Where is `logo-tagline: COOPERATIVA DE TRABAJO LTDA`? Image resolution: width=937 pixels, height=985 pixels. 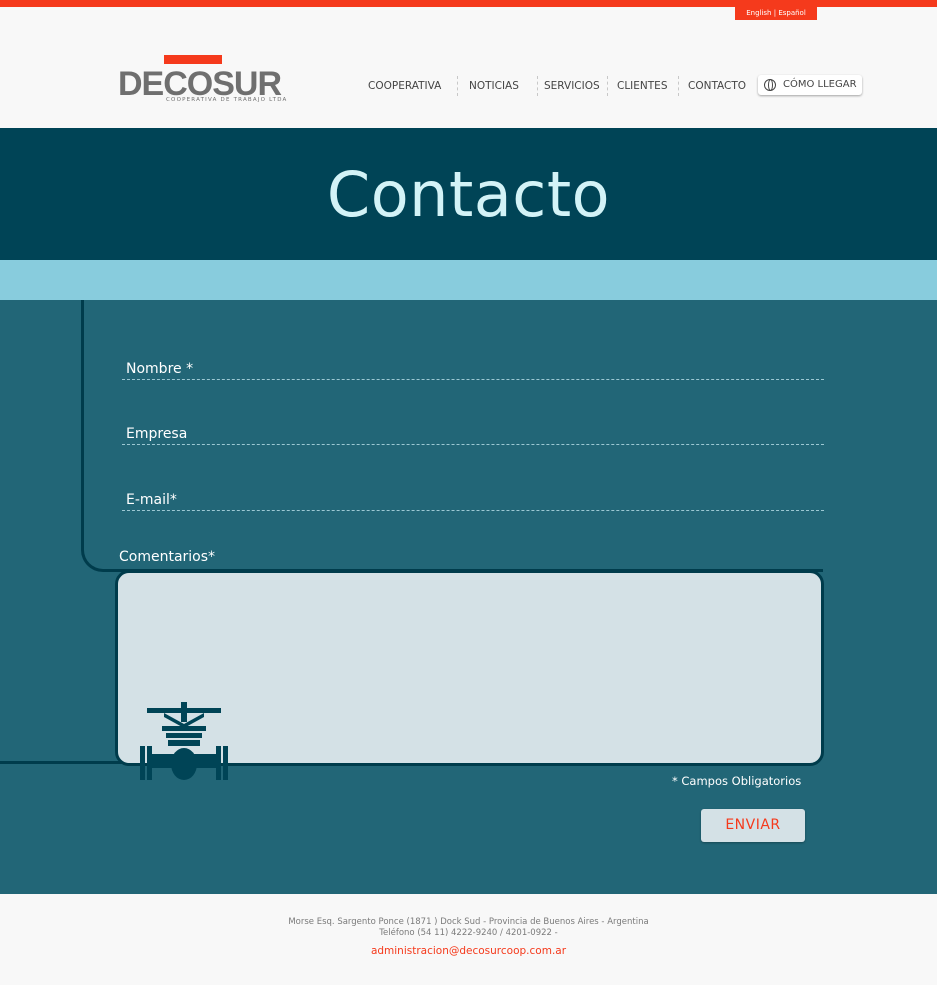 logo-tagline: COOPERATIVA DE TRABAJO LTDA is located at coordinates (227, 100).